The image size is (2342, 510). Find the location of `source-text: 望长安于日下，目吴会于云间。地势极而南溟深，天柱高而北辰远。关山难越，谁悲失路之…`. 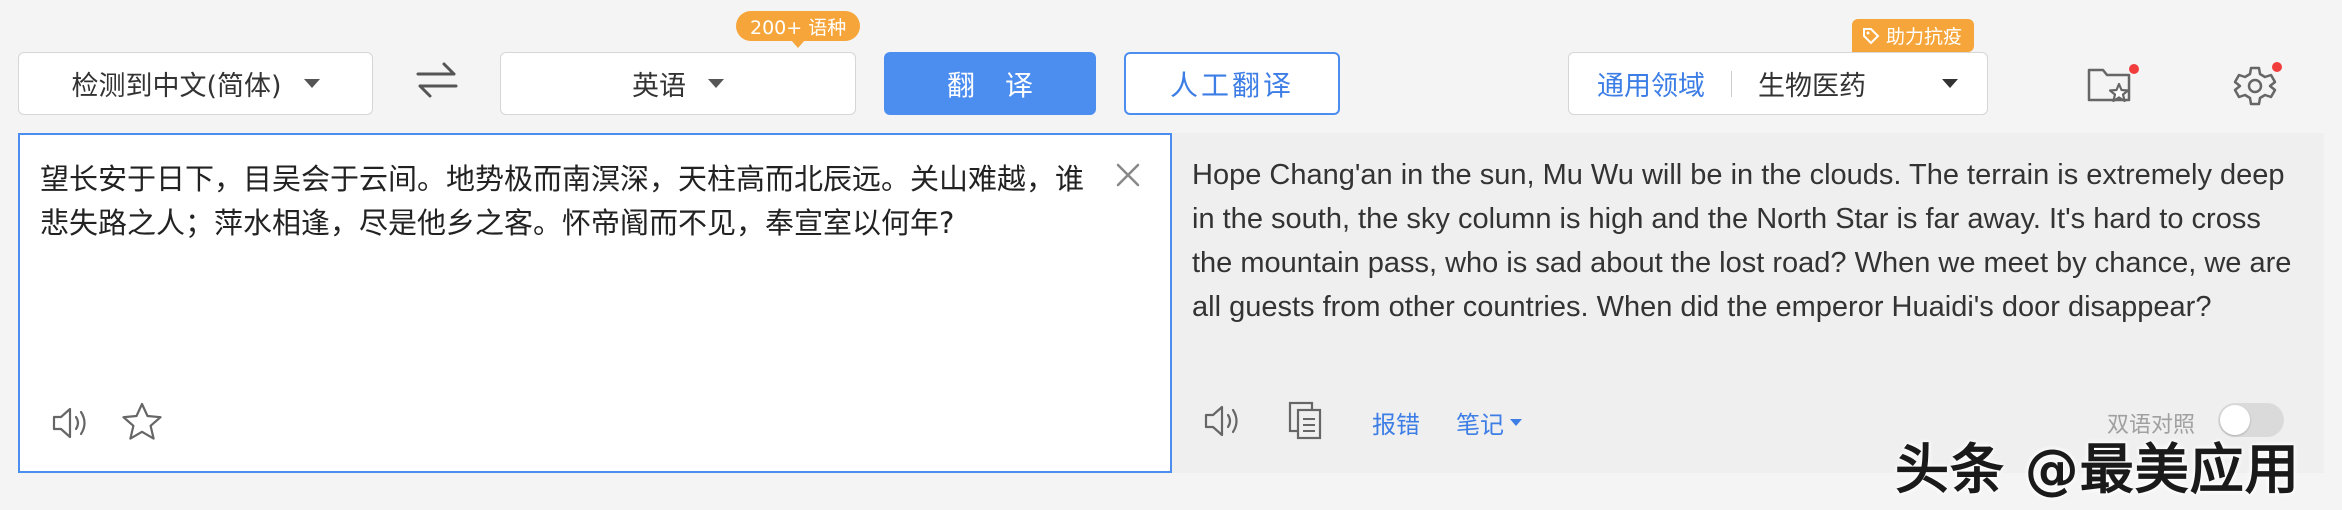

source-text: 望长安于日下，目吴会于云间。地势极而南溟深，天柱高而北辰远。关山难越，谁悲失路之… is located at coordinates (570, 201).